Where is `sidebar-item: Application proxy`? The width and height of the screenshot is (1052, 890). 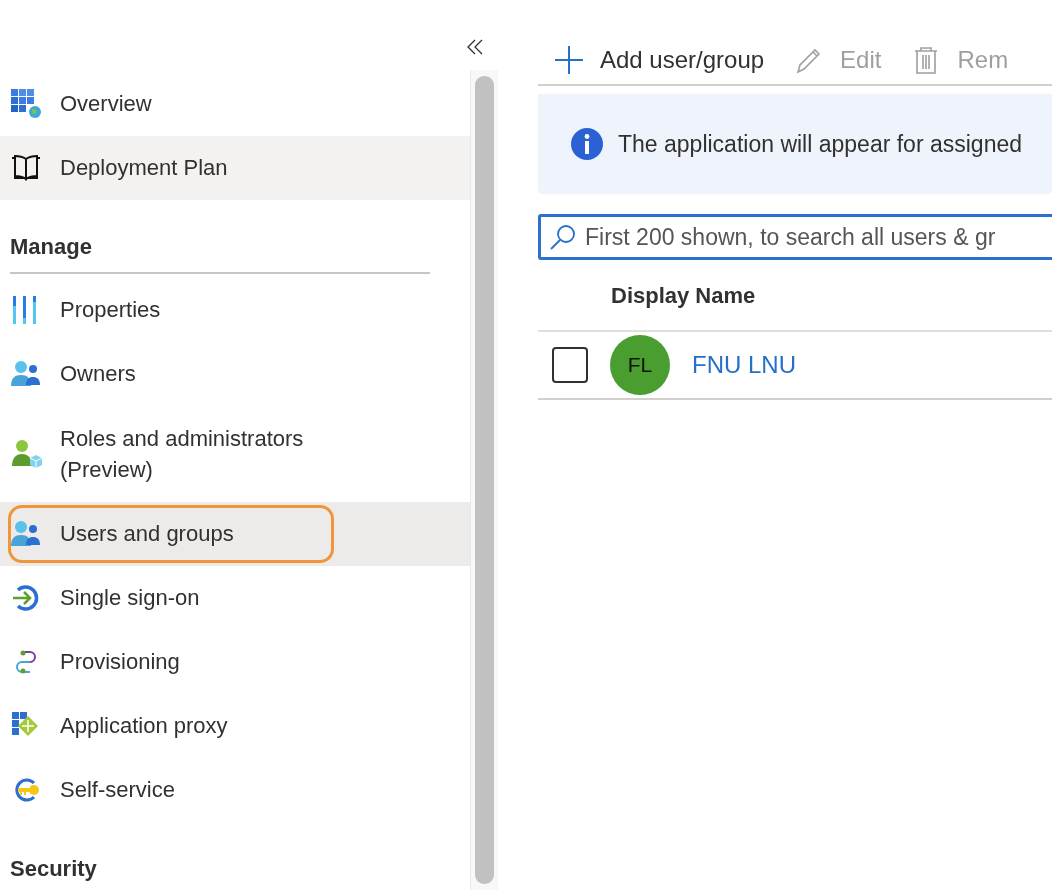
sidebar-item: Application proxy is located at coordinates (235, 726).